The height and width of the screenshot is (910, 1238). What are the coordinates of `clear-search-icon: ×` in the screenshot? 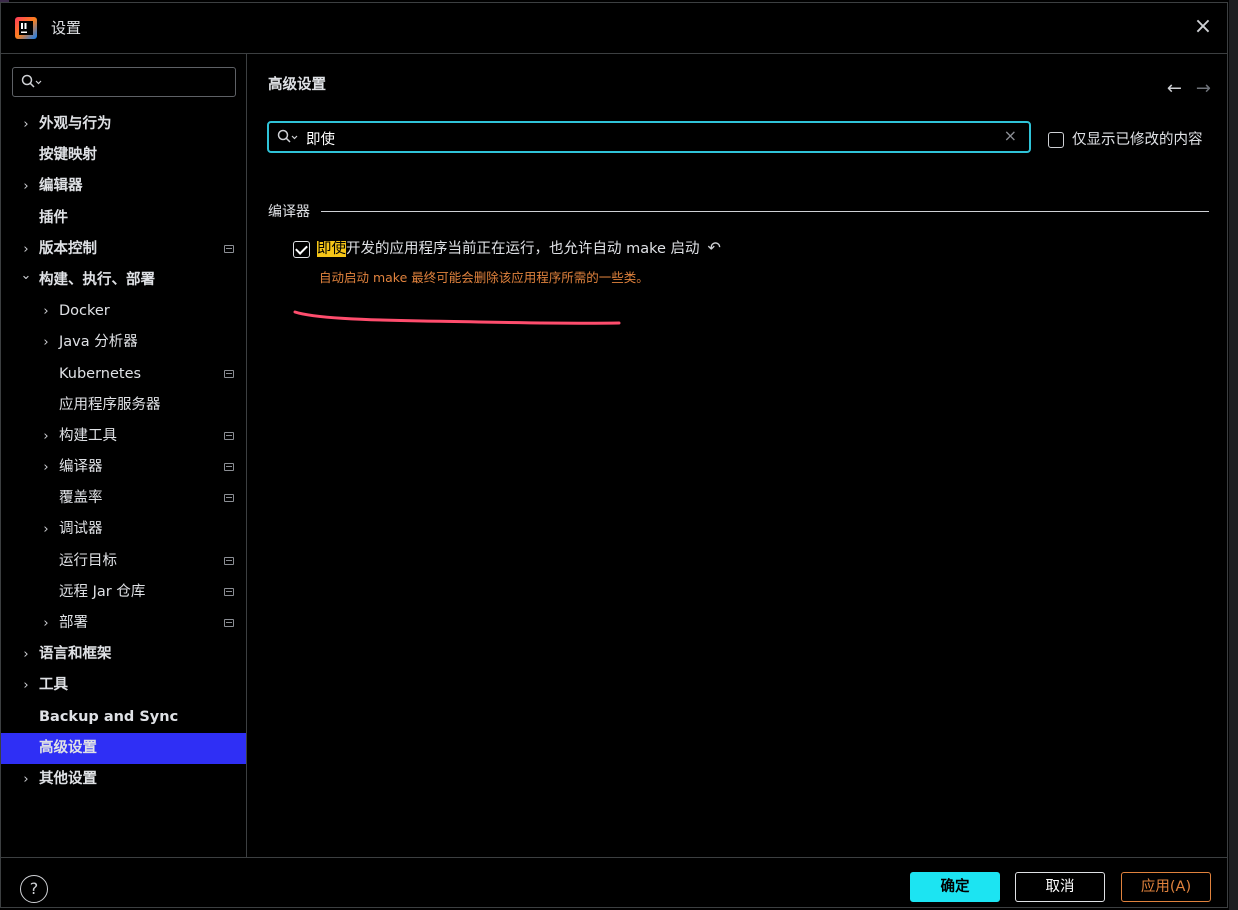 It's located at (1010, 135).